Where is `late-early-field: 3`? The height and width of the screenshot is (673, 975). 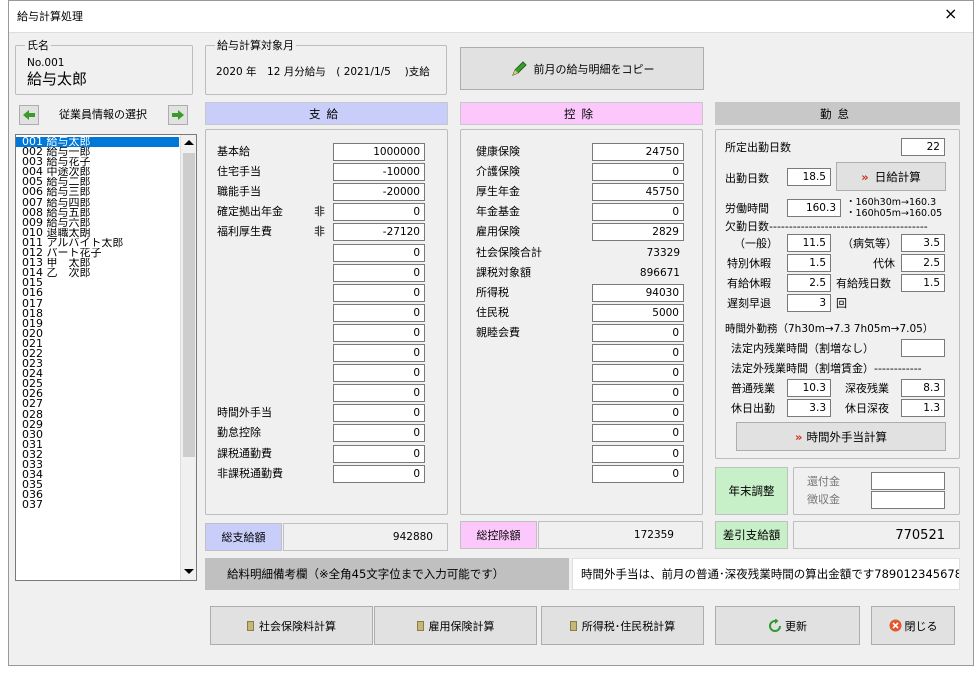 late-early-field: 3 is located at coordinates (809, 303).